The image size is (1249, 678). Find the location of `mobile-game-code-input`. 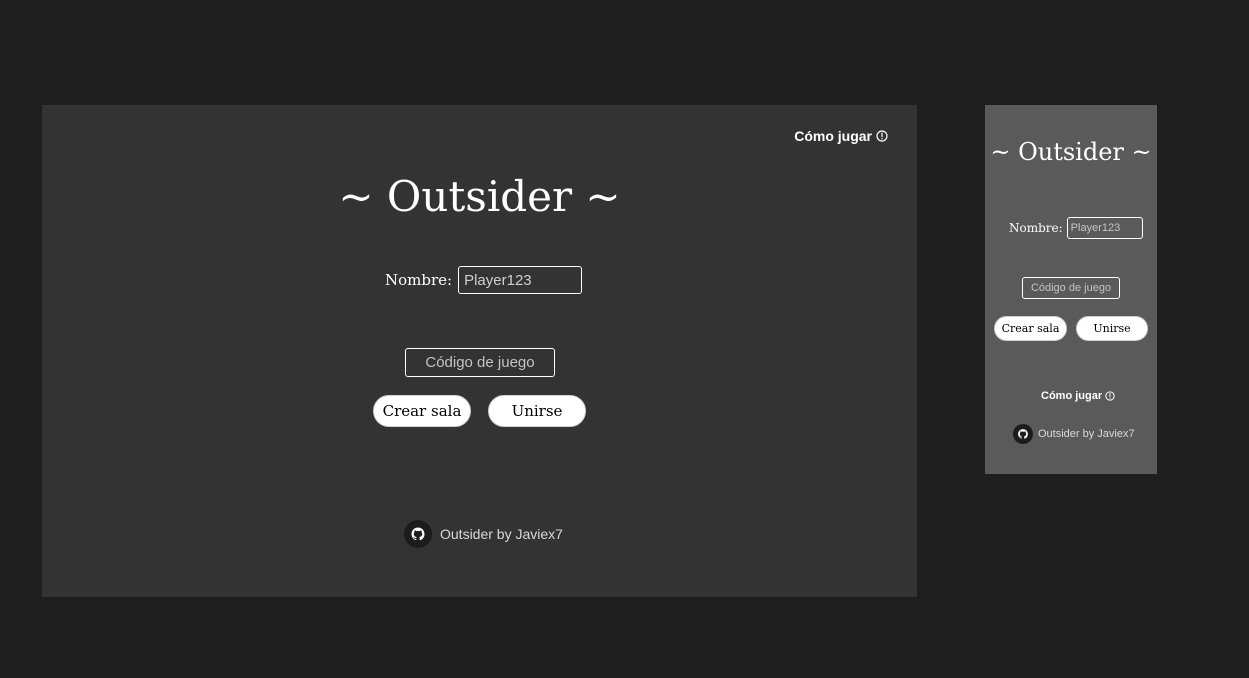

mobile-game-code-input is located at coordinates (1071, 288).